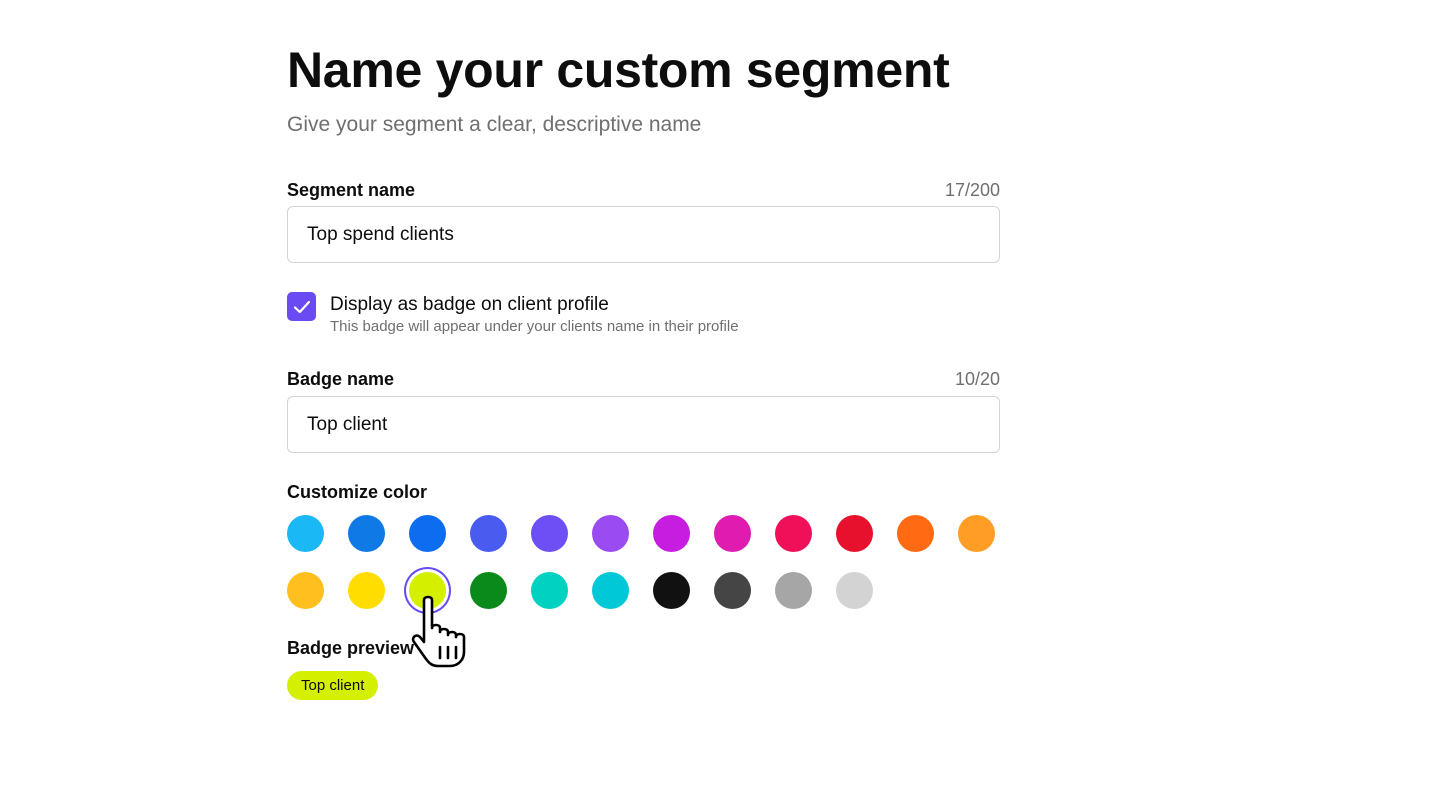 This screenshot has height=800, width=1440. Describe the element at coordinates (972, 189) in the screenshot. I see `segment-name-counter: 17/200` at that location.